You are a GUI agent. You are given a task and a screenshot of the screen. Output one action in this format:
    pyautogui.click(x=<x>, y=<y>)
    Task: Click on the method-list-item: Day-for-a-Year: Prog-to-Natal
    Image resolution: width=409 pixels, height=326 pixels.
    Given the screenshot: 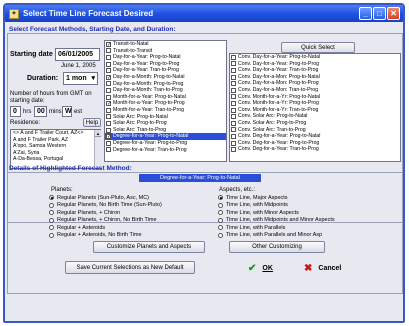 What is the action you would take?
    pyautogui.click(x=165, y=57)
    